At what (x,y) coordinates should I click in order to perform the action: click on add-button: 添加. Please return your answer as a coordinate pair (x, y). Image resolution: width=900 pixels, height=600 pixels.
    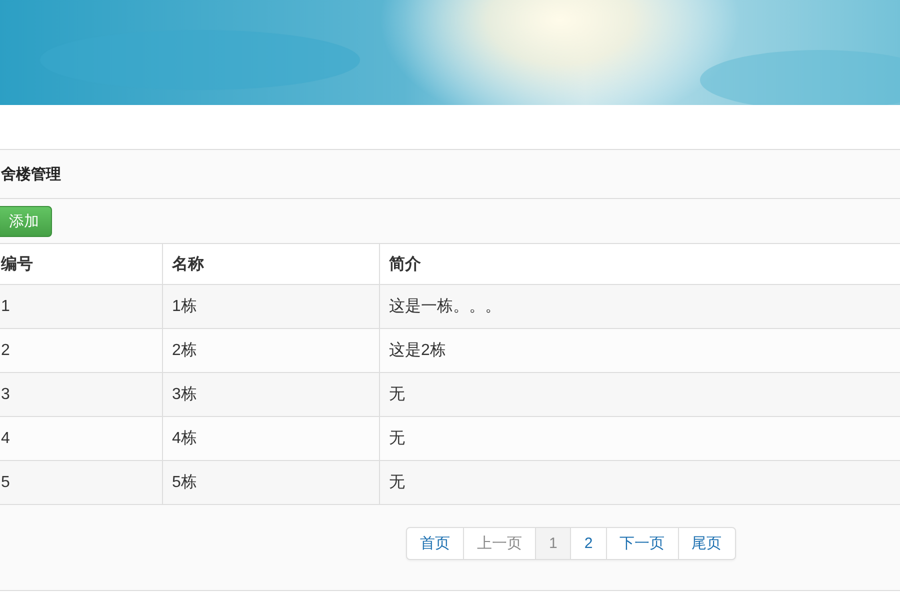
    Looking at the image, I should click on (26, 221).